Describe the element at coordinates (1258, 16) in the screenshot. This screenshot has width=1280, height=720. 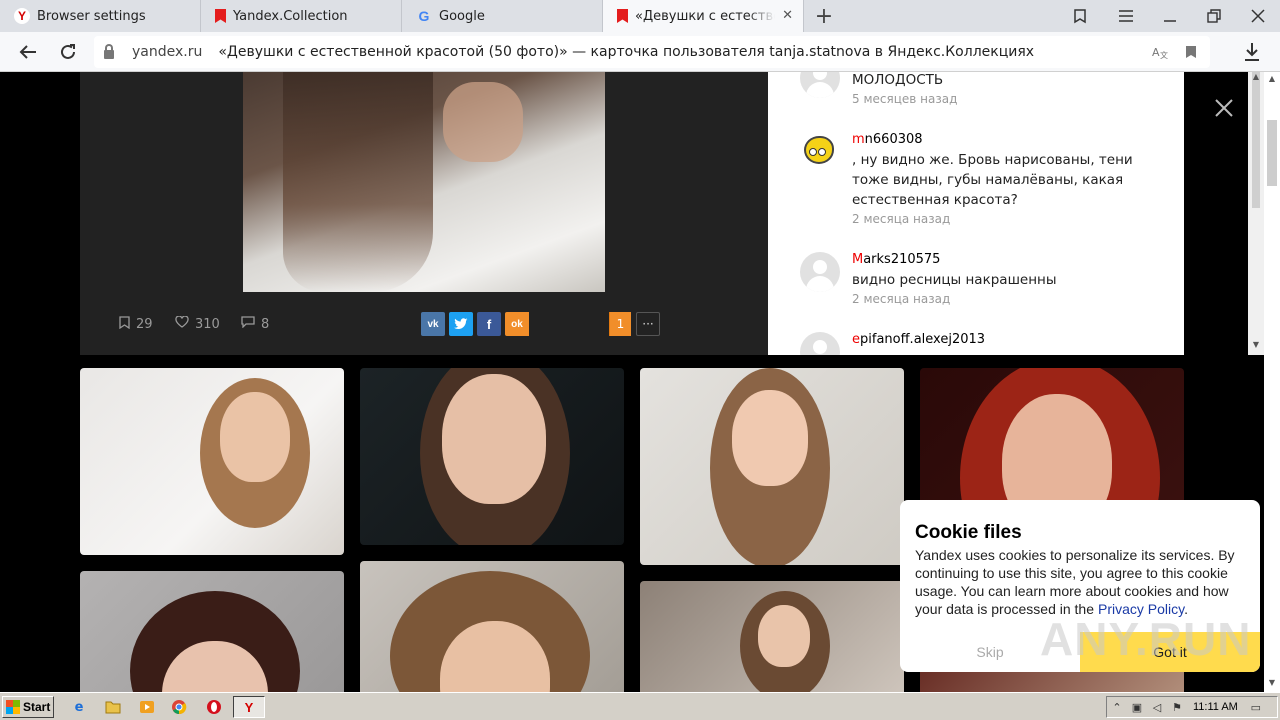
I see `close-window-icon` at that location.